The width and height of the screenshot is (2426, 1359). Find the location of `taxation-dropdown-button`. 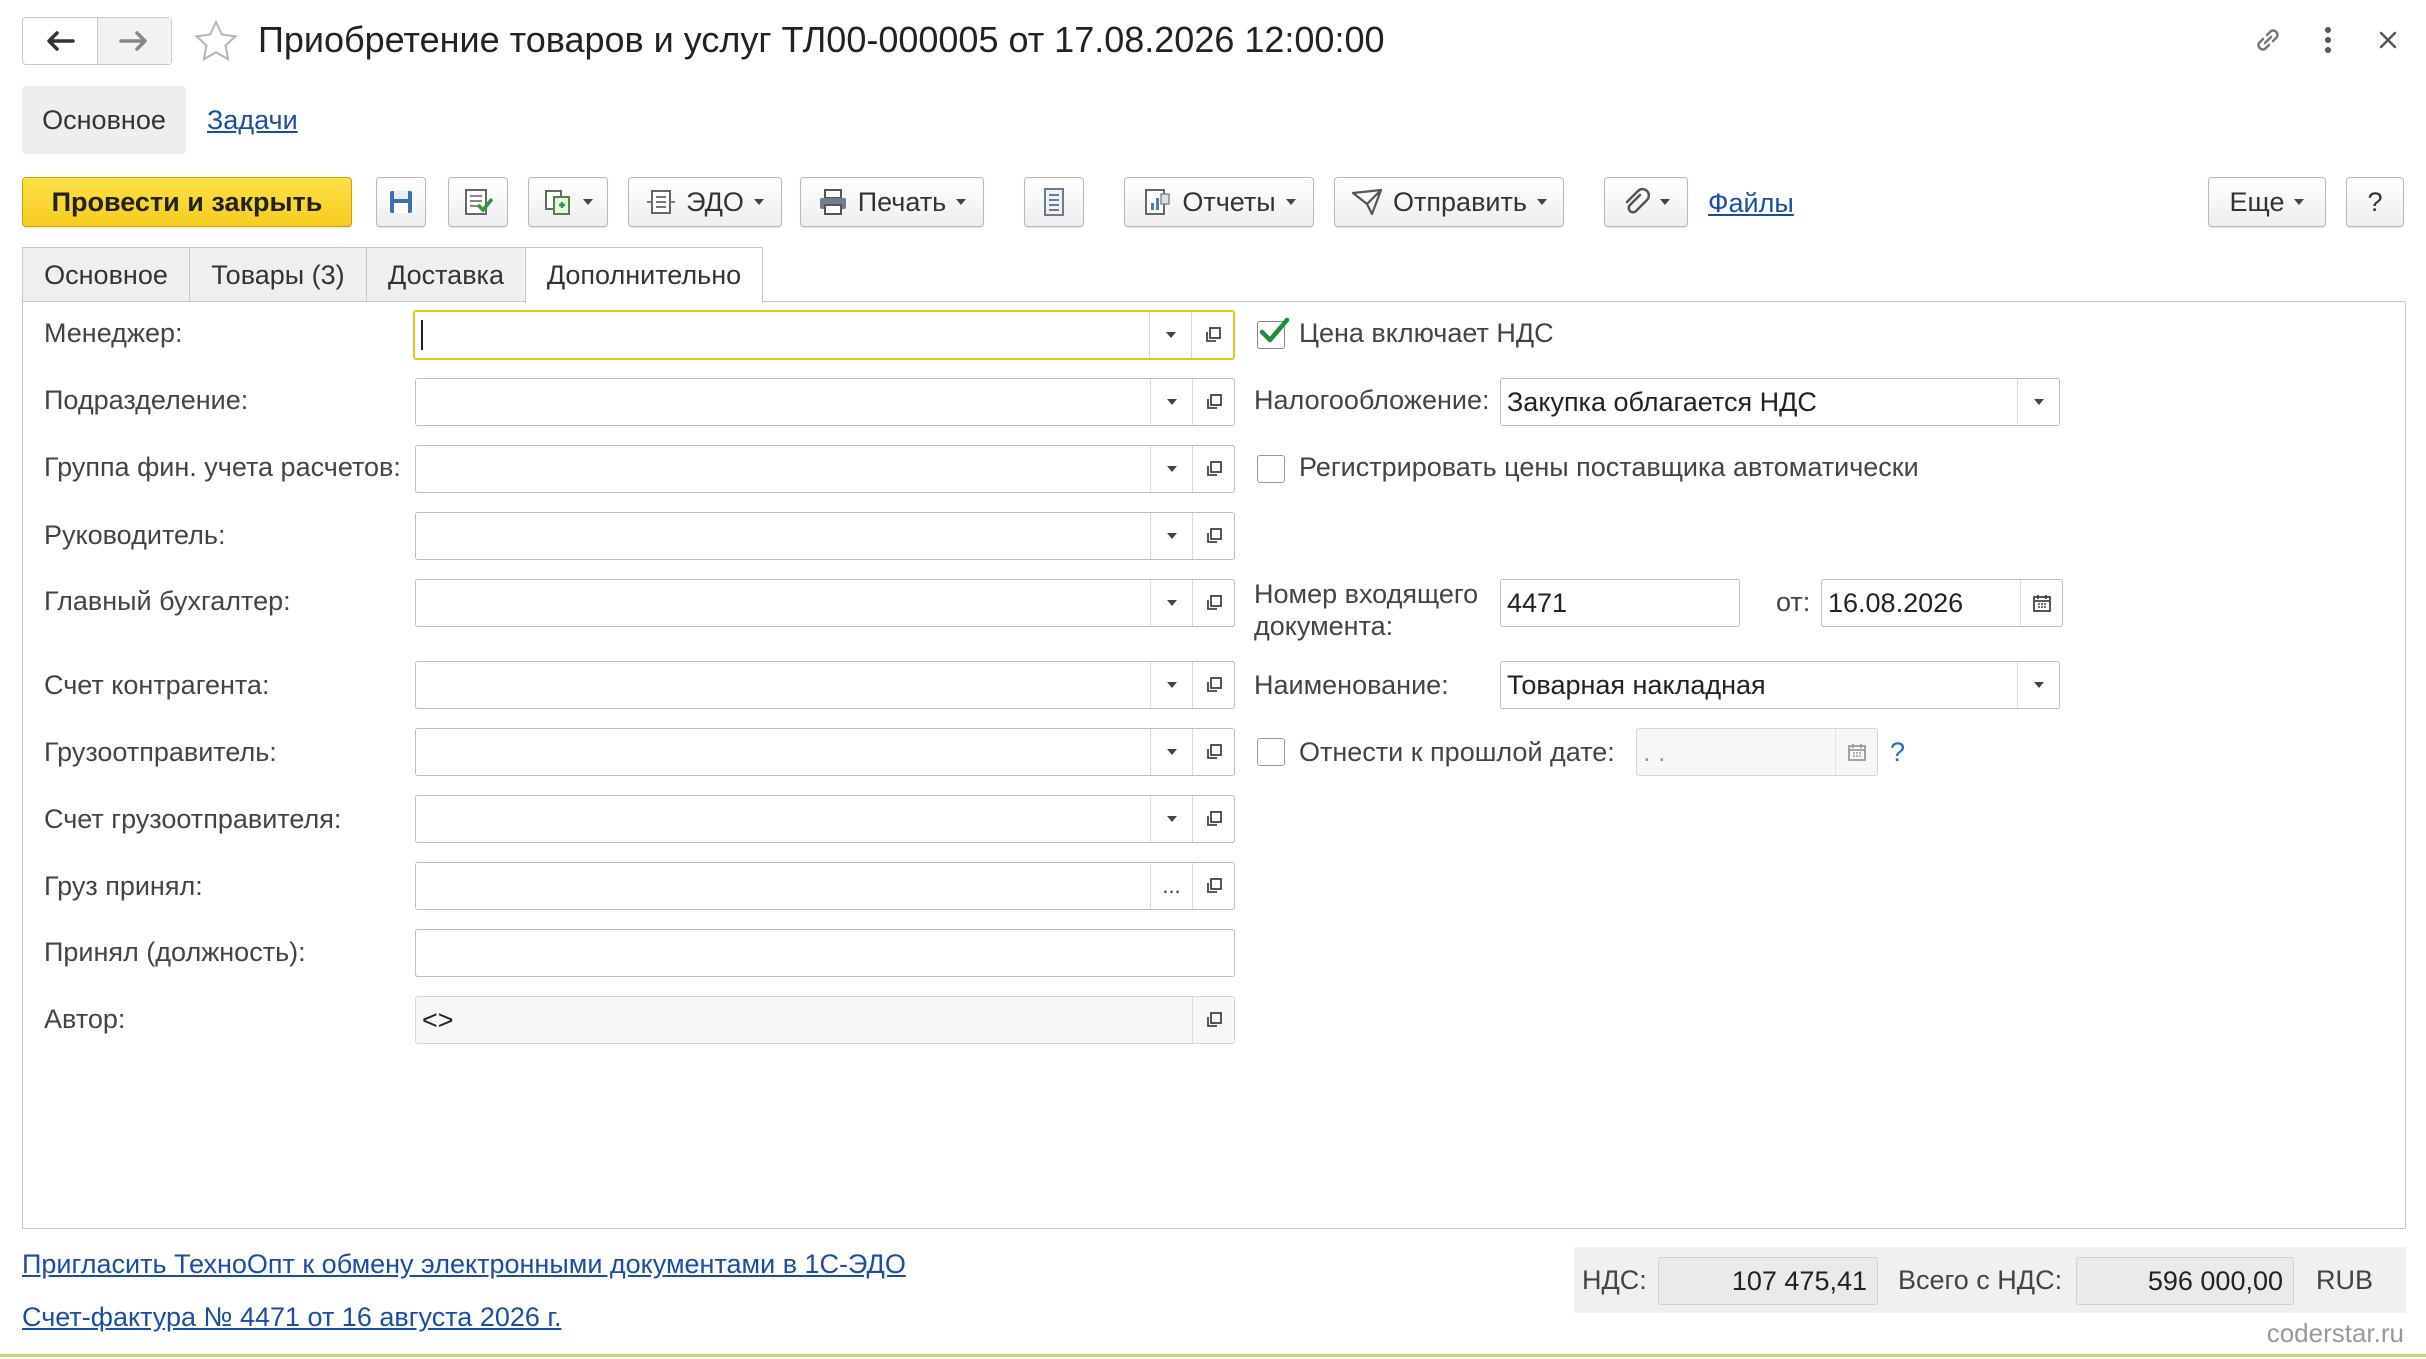

taxation-dropdown-button is located at coordinates (2038, 402).